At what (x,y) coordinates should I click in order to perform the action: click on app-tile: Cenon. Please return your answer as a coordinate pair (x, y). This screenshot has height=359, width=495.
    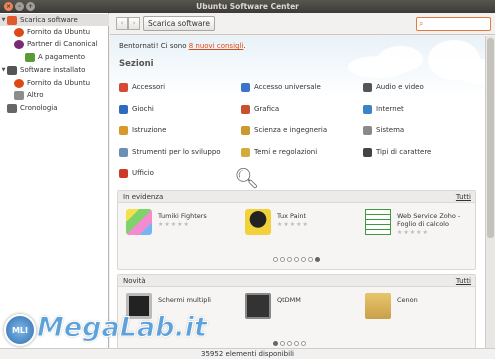
    Looking at the image, I should click on (420, 309).